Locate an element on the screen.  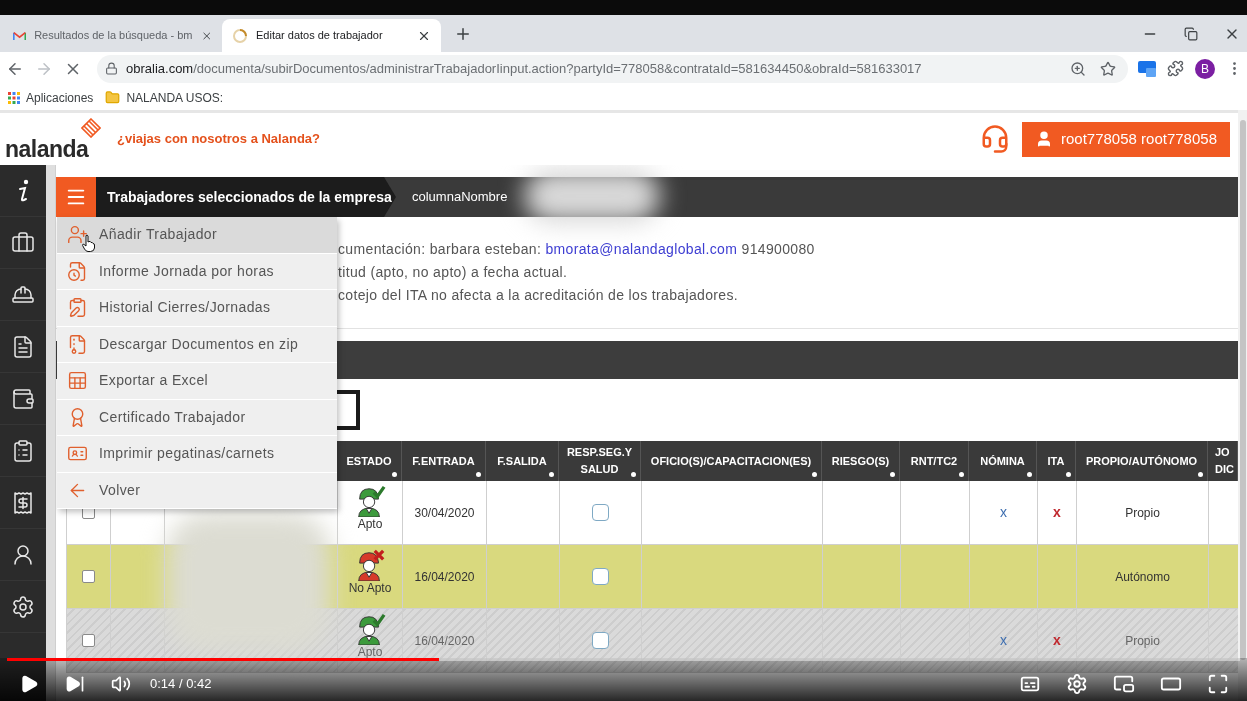
table-cell-text: 30/04/2020 is located at coordinates (444, 513).